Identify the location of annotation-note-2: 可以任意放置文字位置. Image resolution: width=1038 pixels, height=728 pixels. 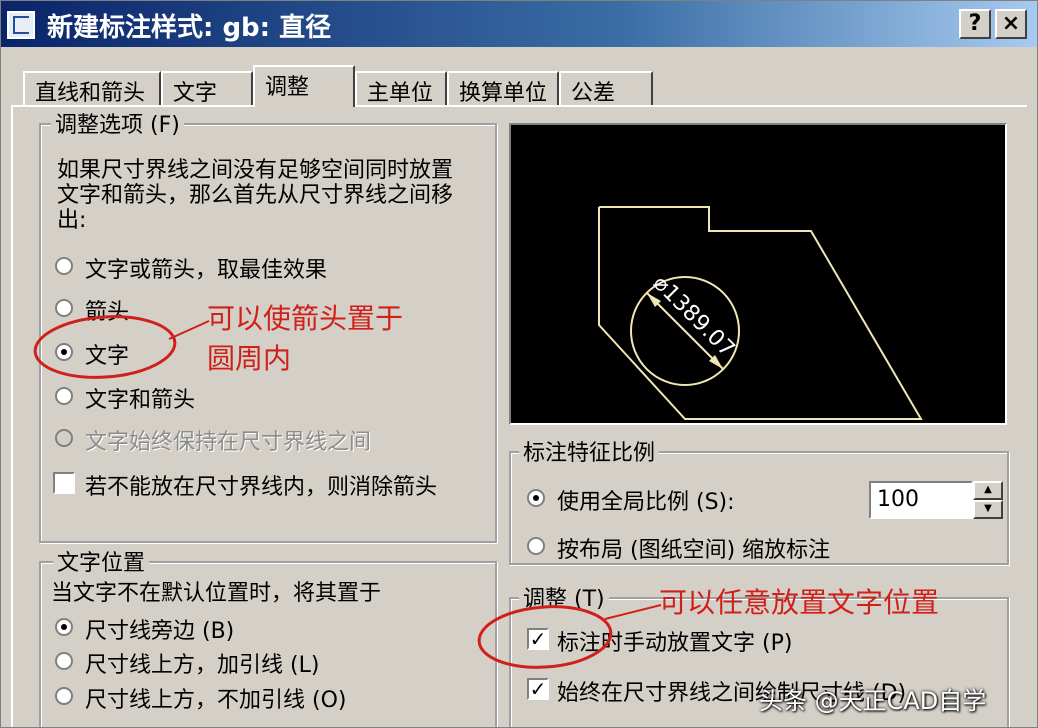
(799, 602).